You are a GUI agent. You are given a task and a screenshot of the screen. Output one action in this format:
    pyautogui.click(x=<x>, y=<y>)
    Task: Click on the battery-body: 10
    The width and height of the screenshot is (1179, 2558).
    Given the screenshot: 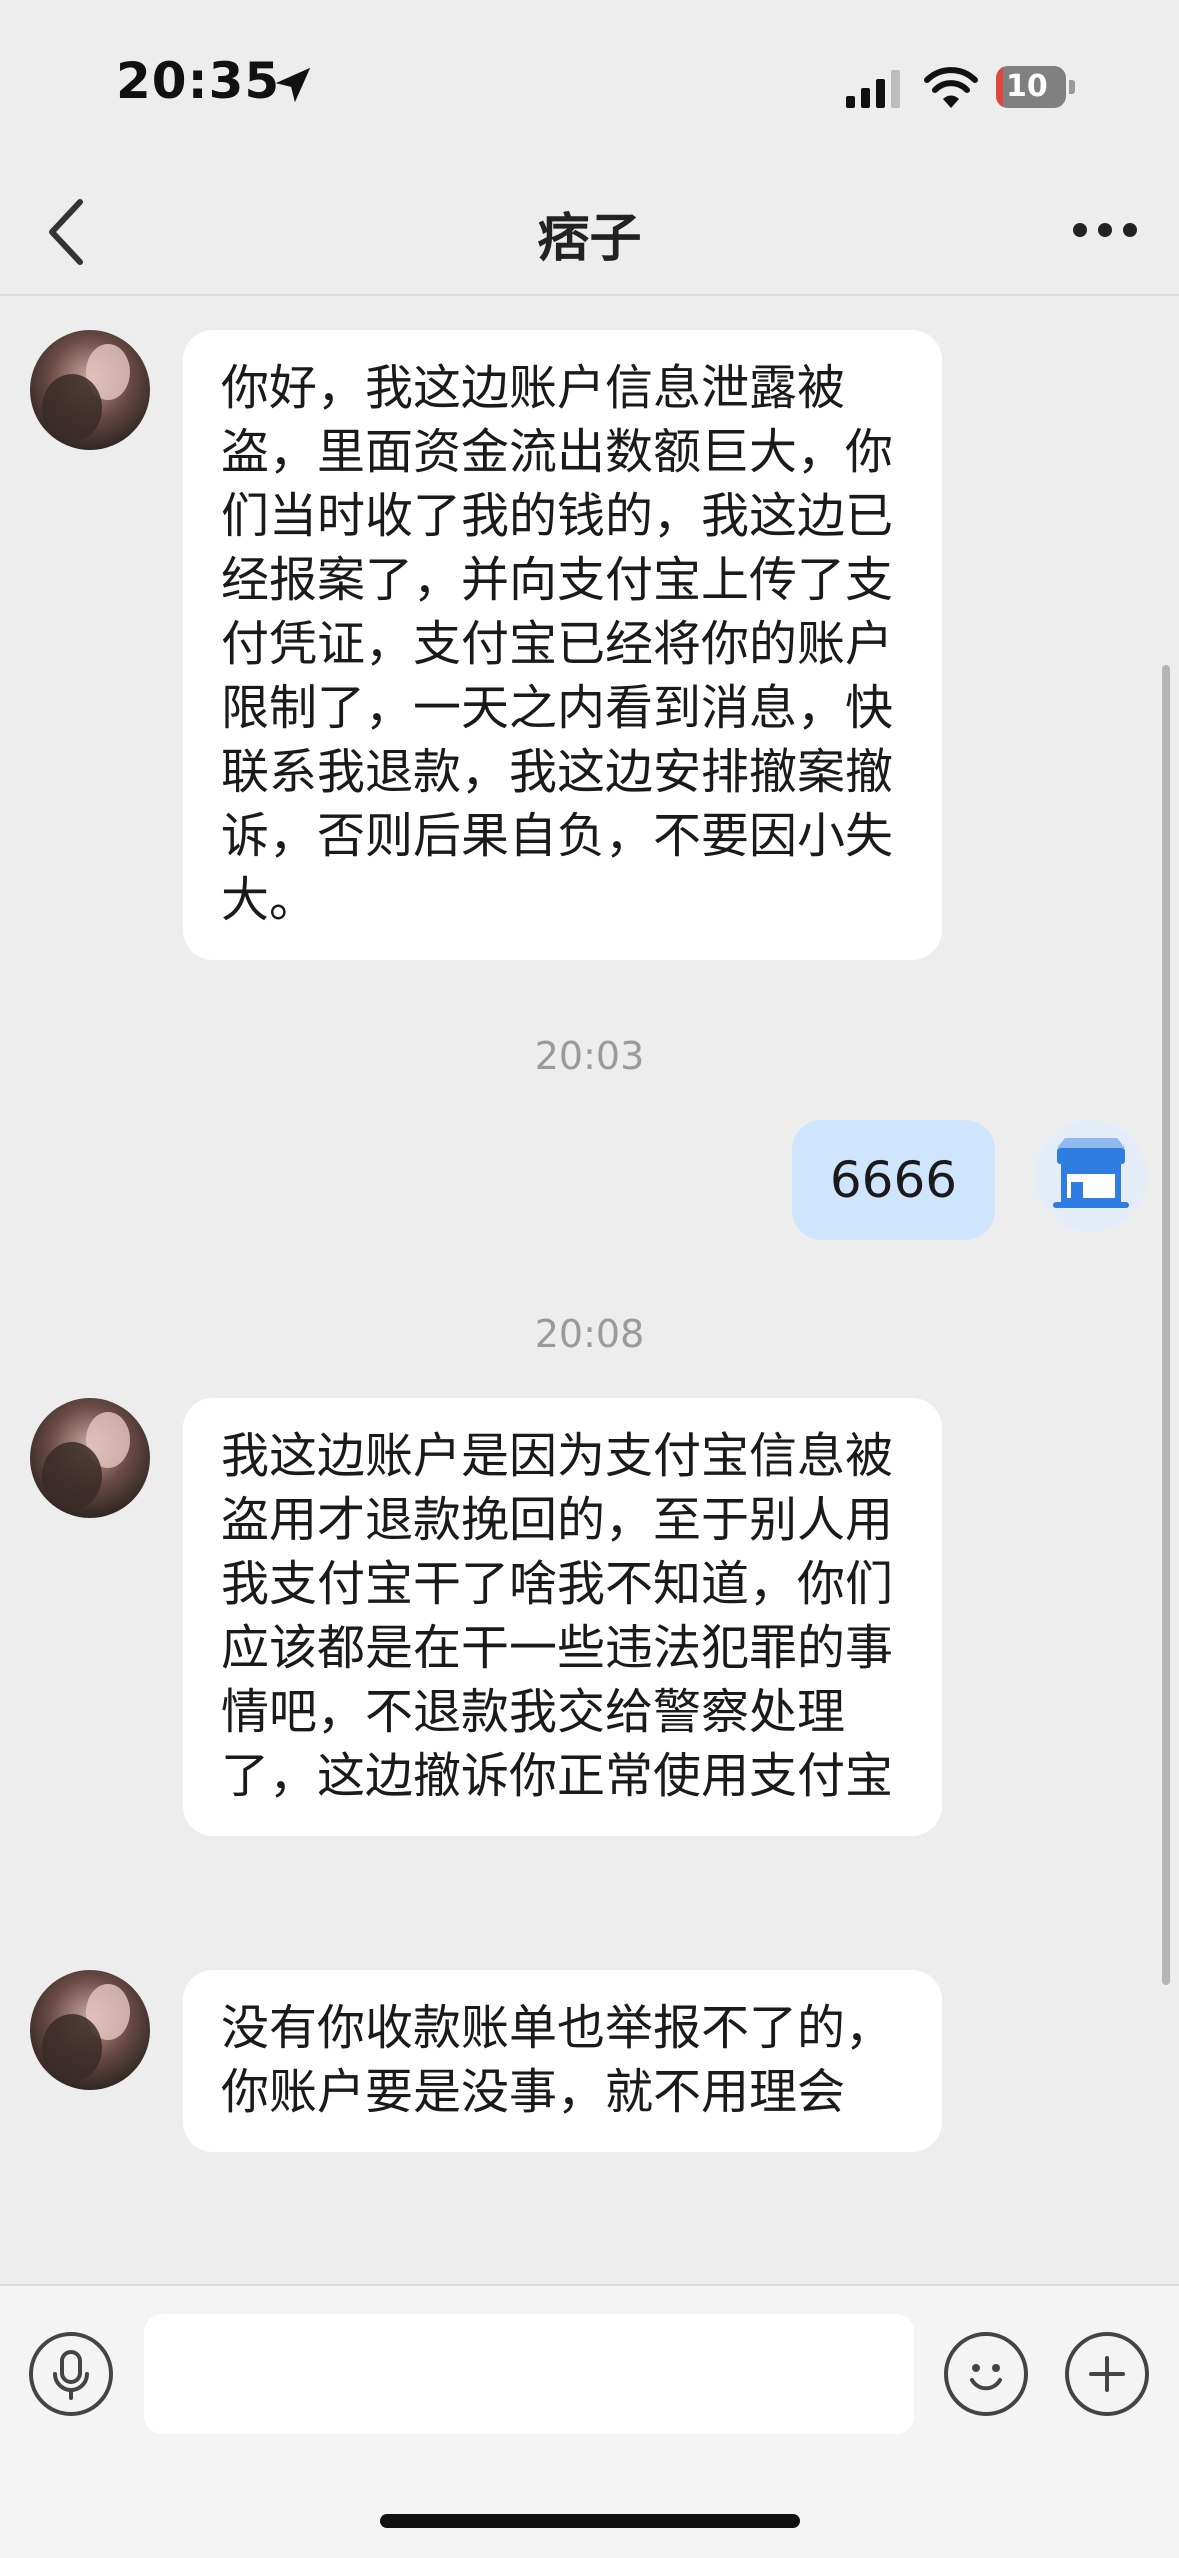 What is the action you would take?
    pyautogui.click(x=1031, y=87)
    